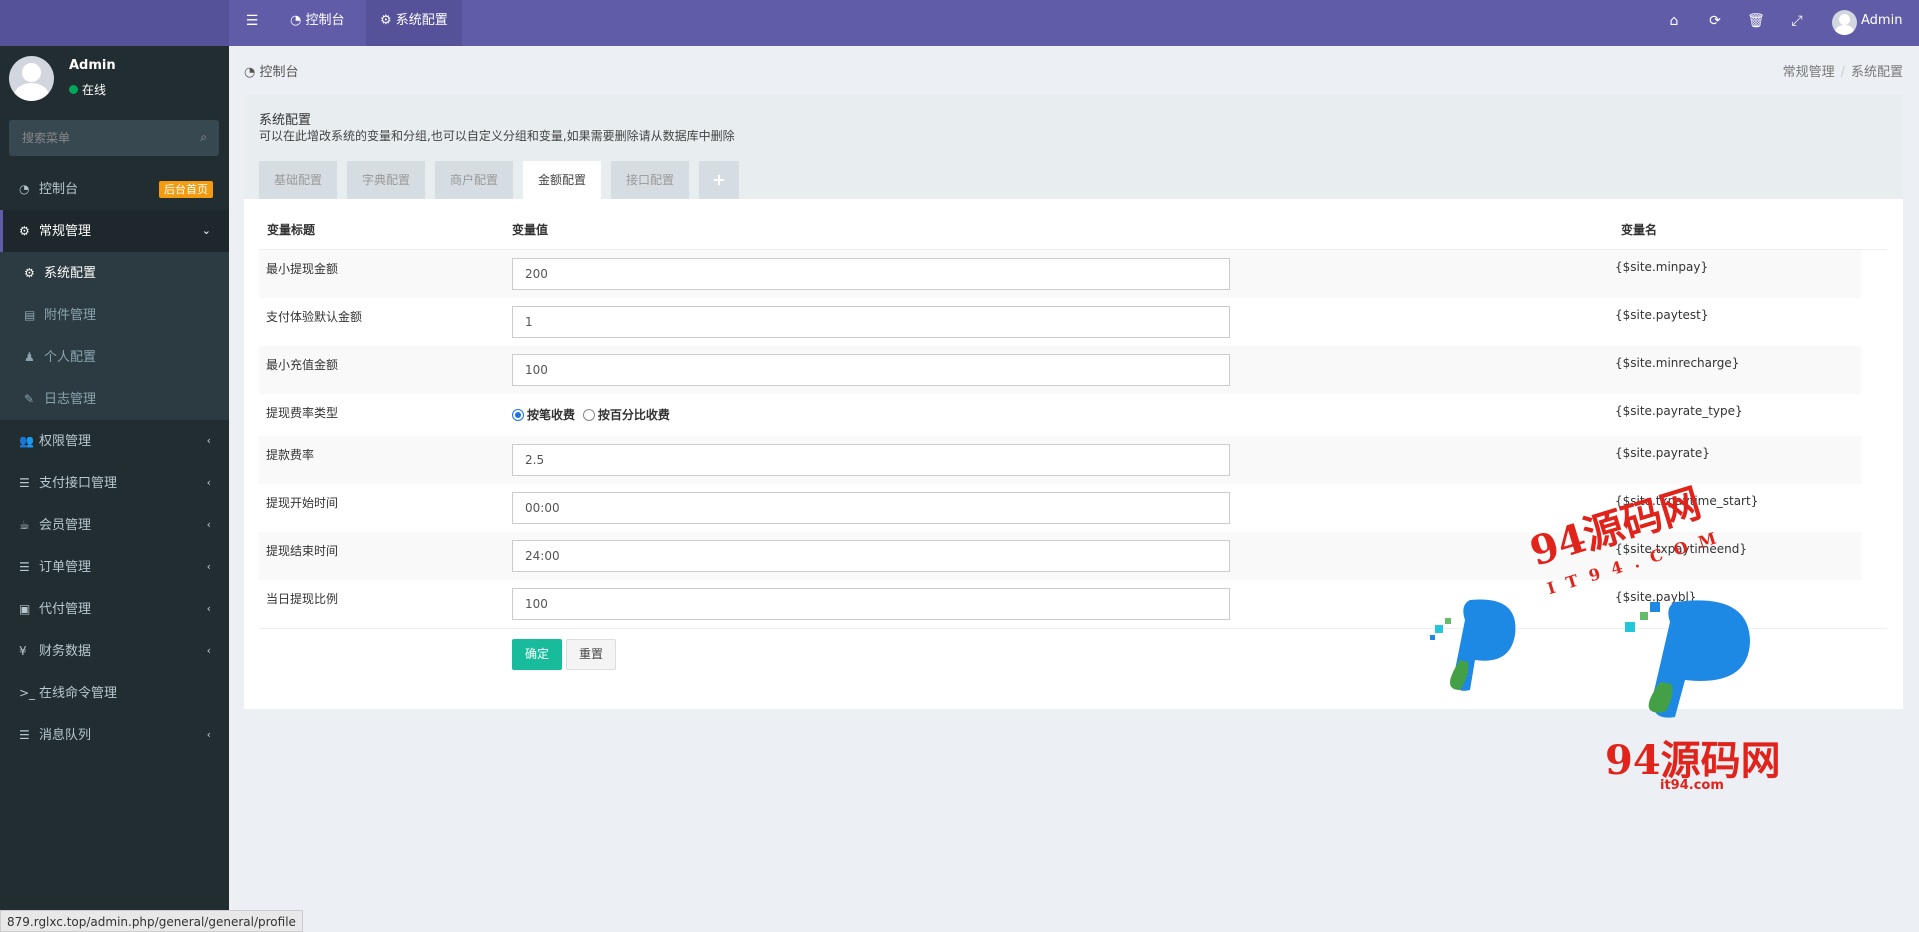 This screenshot has width=1919, height=932. Describe the element at coordinates (530, 230) in the screenshot. I see `column-header-value: 变量值` at that location.